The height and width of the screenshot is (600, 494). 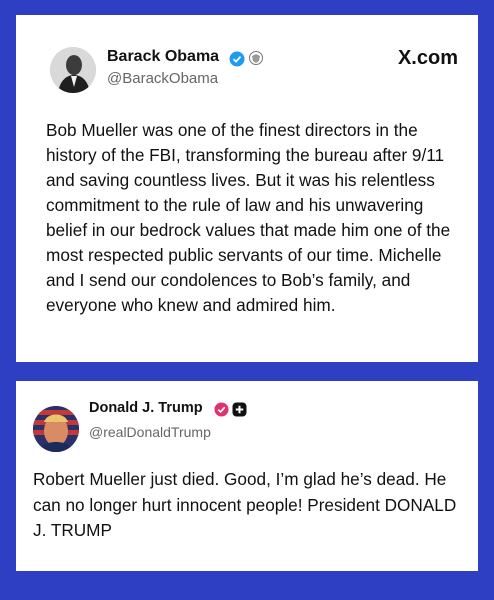 I want to click on x-com-label: X.com, so click(x=427, y=58).